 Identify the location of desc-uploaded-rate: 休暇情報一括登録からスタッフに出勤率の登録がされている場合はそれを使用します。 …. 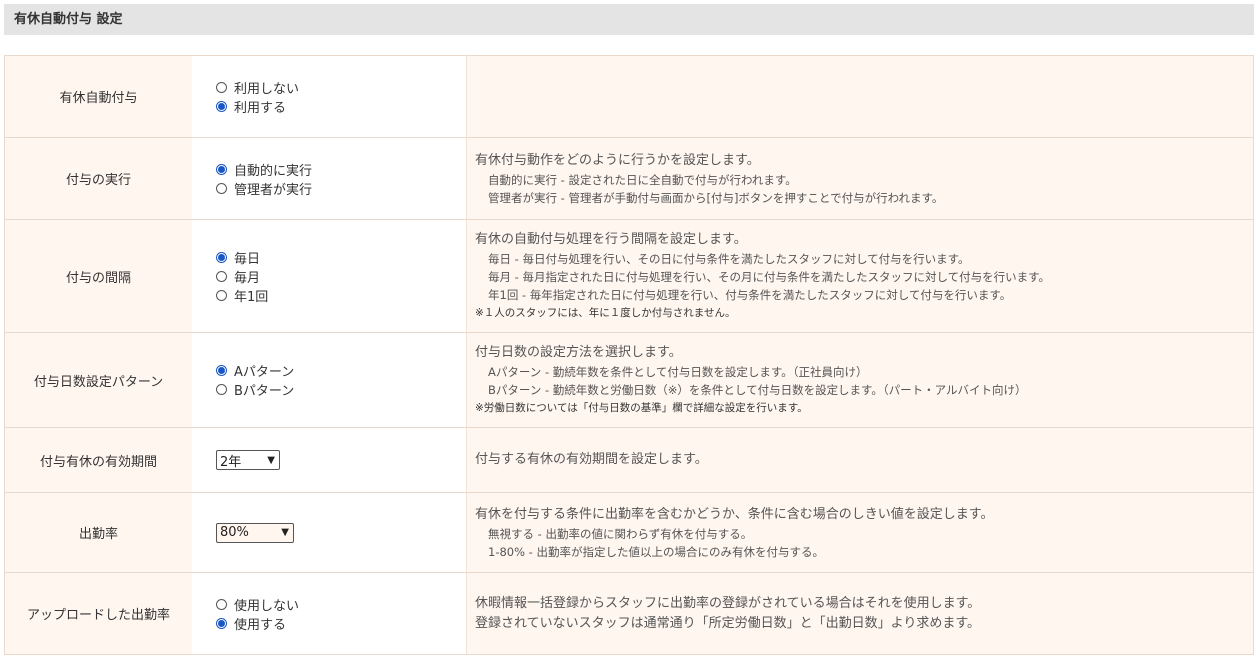
(860, 613).